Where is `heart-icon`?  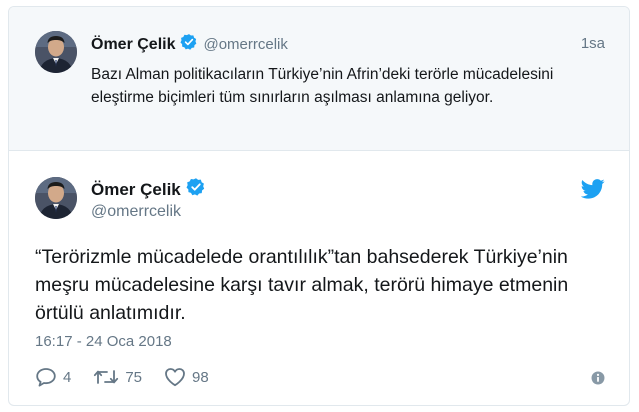 heart-icon is located at coordinates (175, 377).